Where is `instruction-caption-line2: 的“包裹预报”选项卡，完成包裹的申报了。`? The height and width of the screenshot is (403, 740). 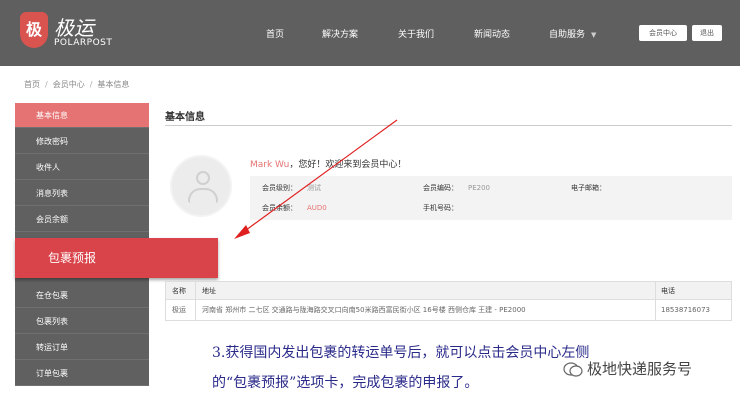
instruction-caption-line2: 的“包裹预报”选项卡，完成包裹的申报了。 is located at coordinates (345, 383).